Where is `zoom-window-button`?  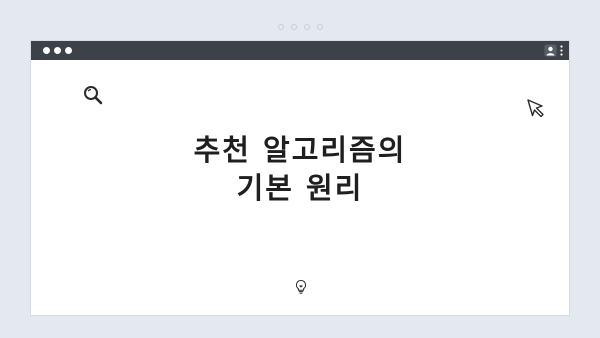 zoom-window-button is located at coordinates (68, 50).